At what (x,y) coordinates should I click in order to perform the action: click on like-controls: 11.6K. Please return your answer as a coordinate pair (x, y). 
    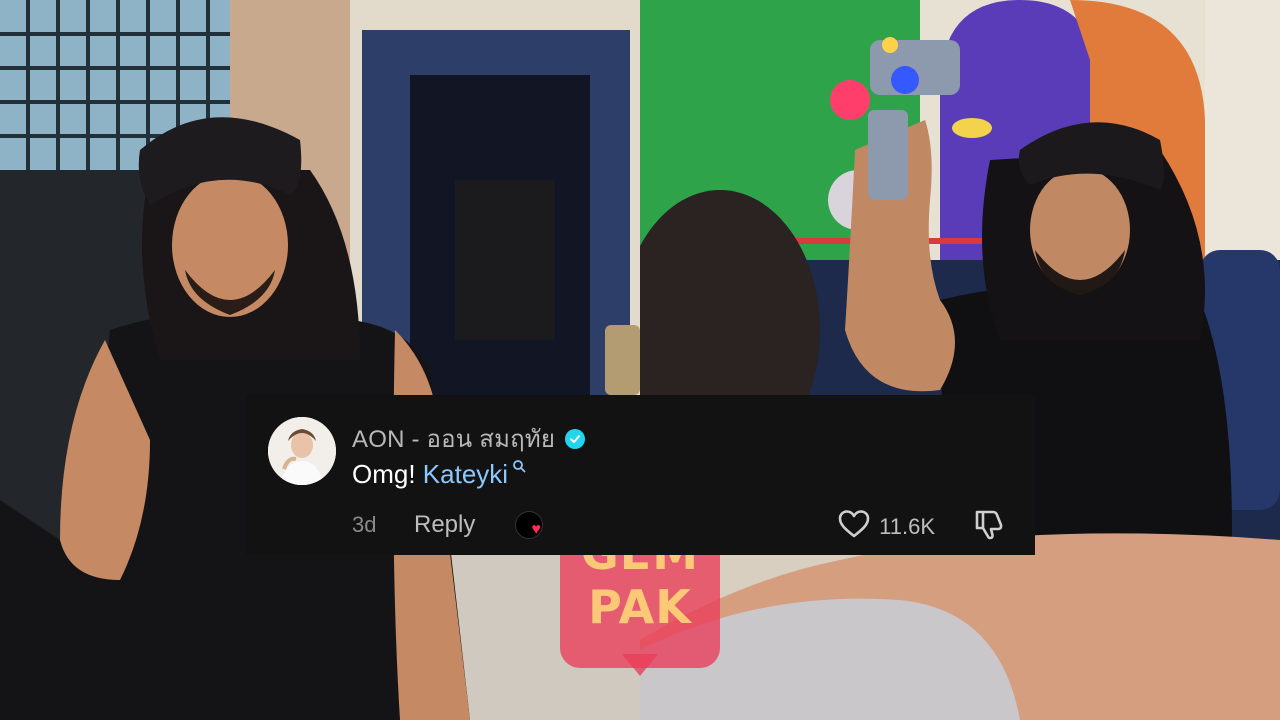
    Looking at the image, I should click on (921, 526).